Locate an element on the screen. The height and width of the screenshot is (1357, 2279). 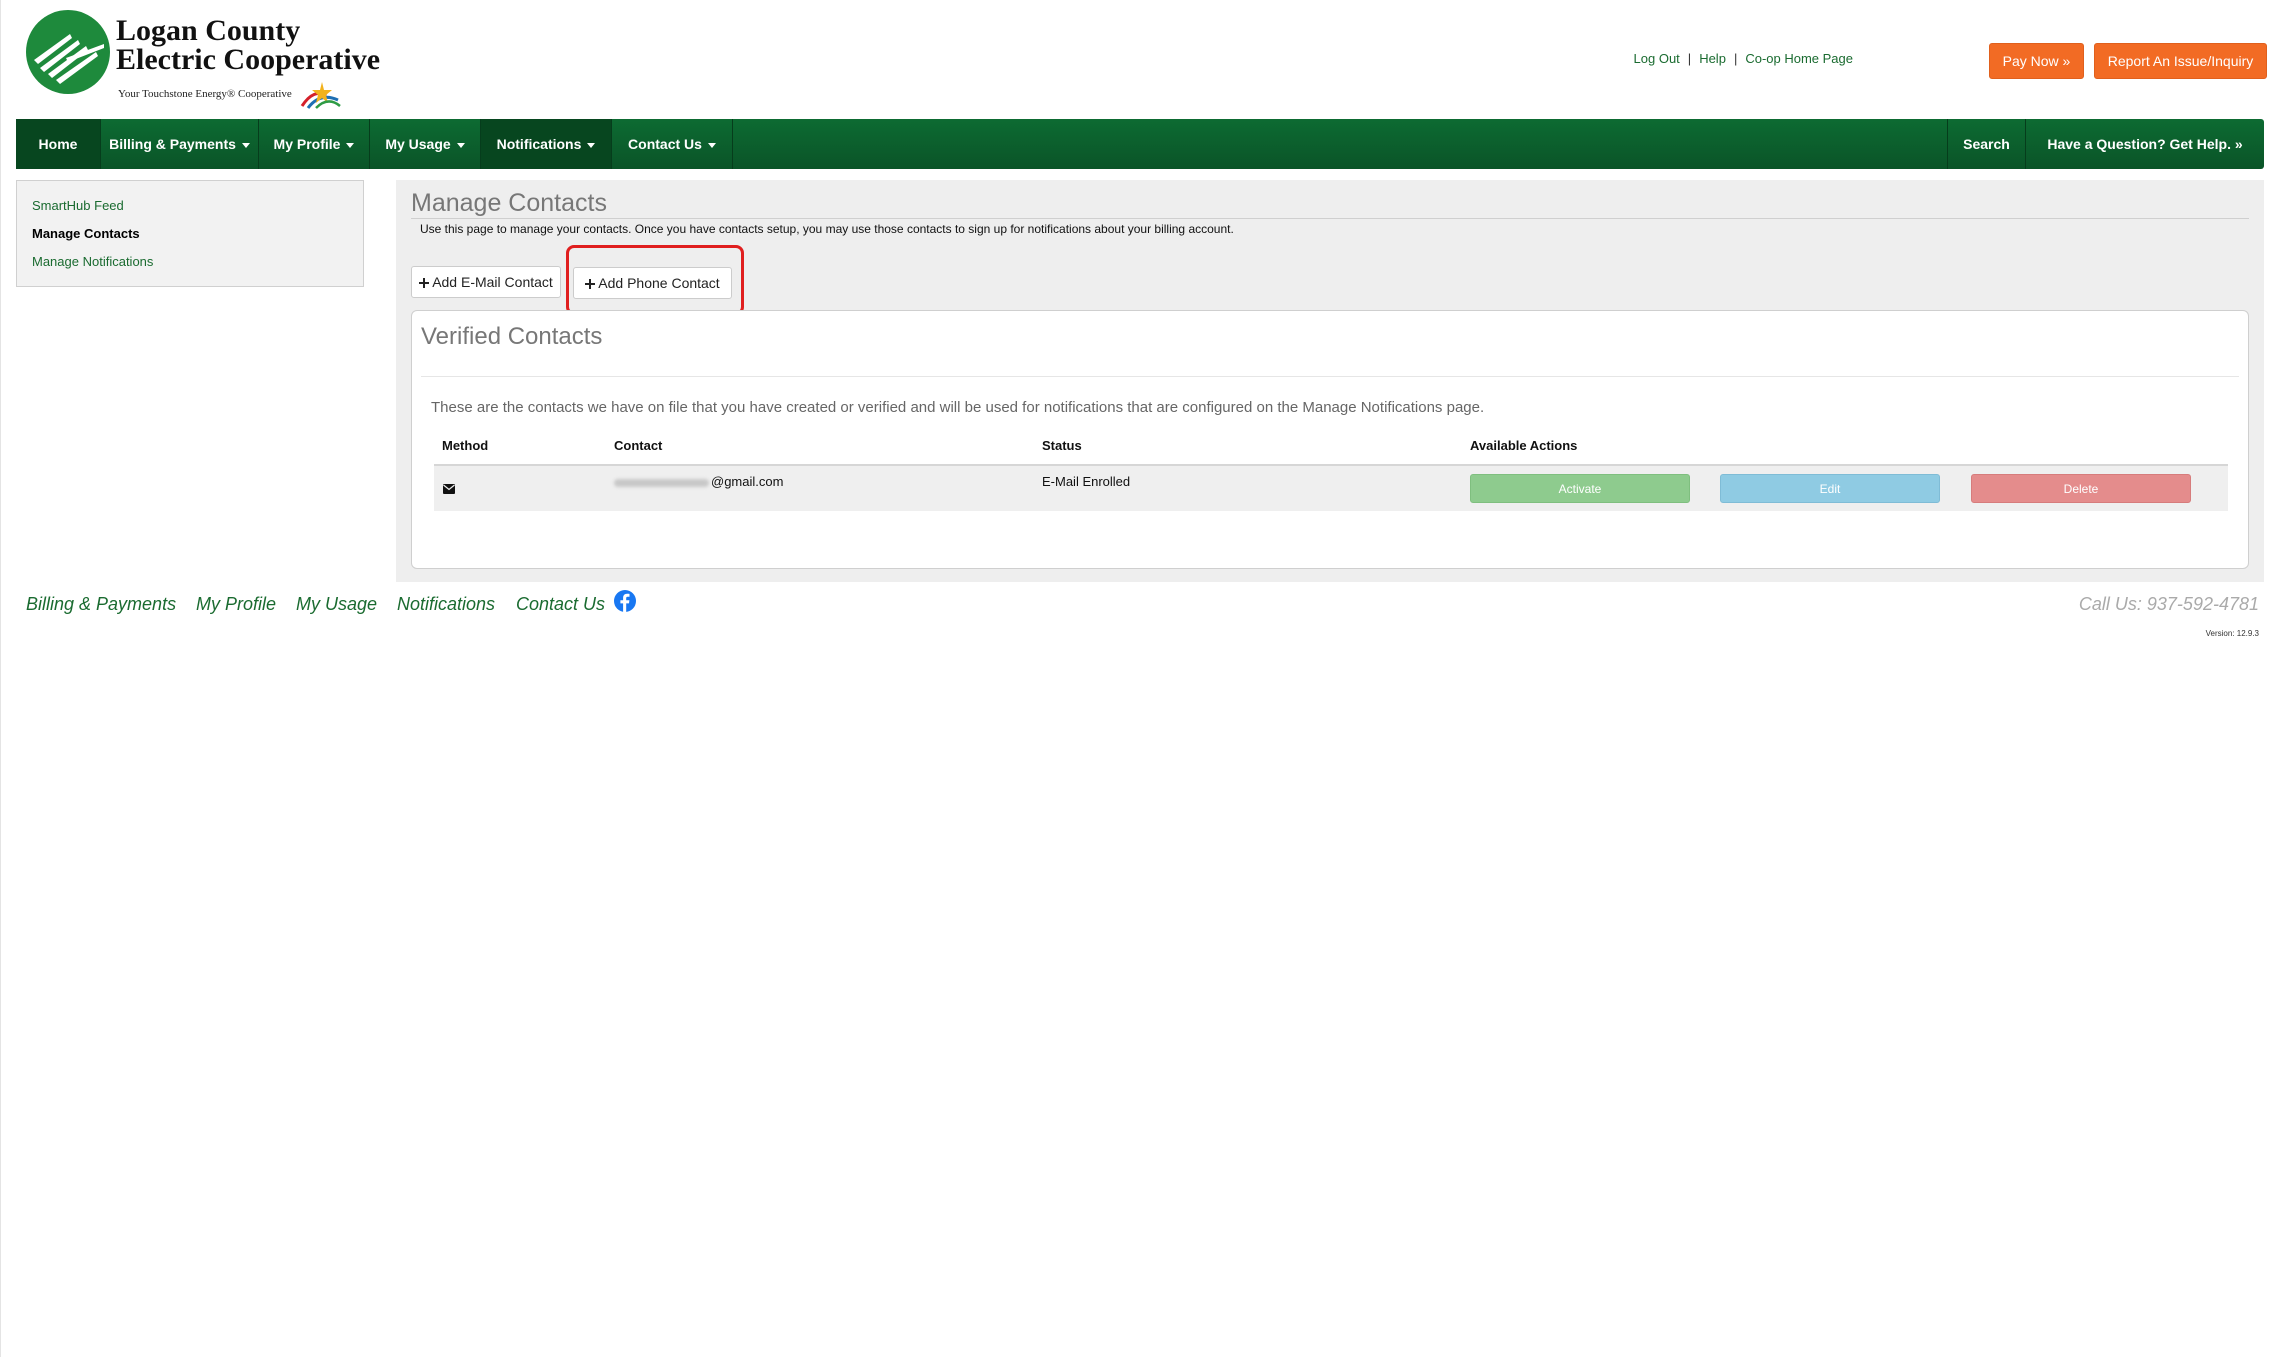
nav-billing-label: Billing & Payments is located at coordinates (172, 144).